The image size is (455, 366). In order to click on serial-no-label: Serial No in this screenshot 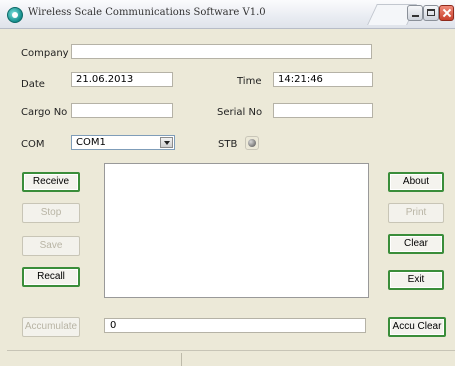, I will do `click(240, 112)`.